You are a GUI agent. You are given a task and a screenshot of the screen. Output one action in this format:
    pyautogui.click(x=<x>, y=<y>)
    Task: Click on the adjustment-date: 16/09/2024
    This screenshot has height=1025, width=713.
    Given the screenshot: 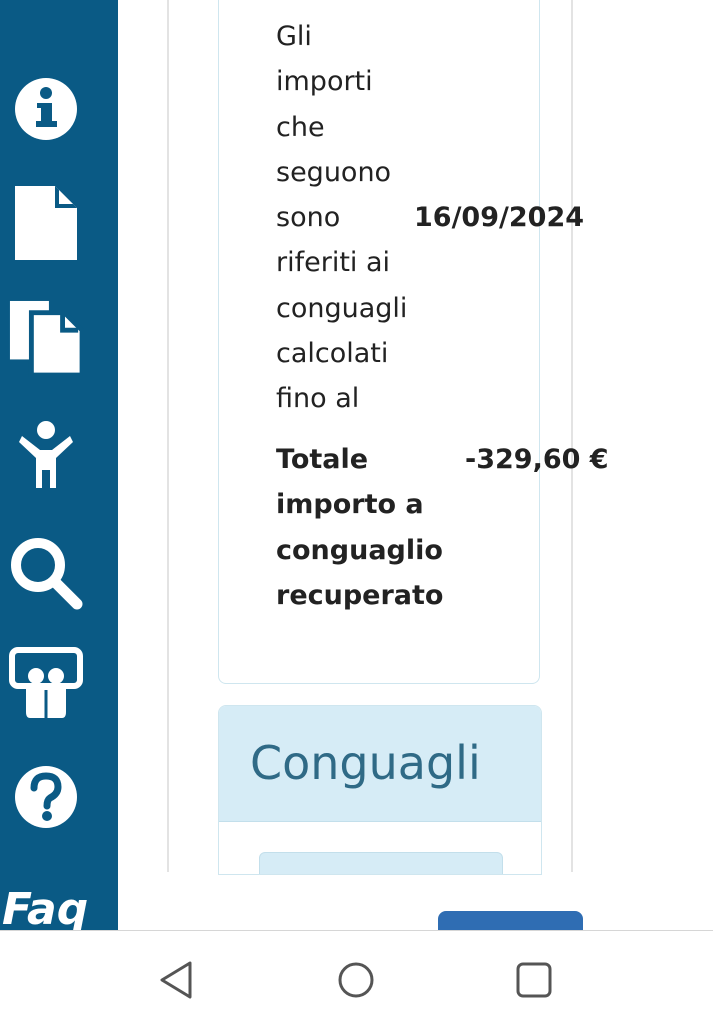 What is the action you would take?
    pyautogui.click(x=499, y=217)
    